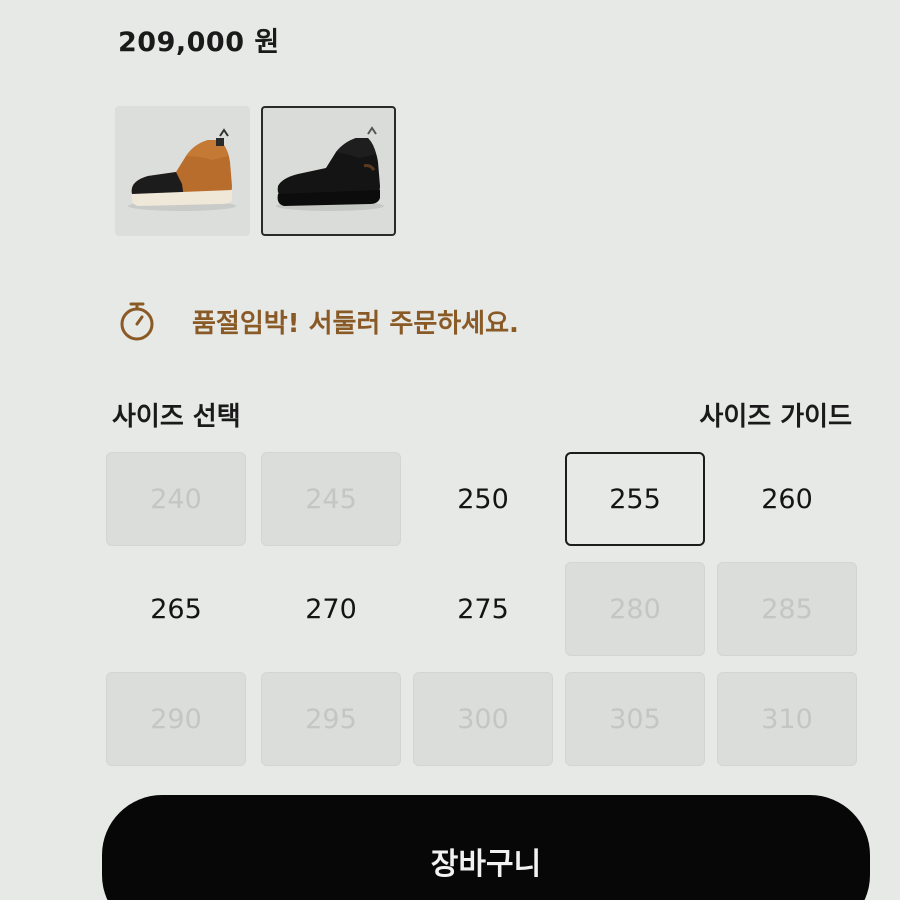 The height and width of the screenshot is (900, 900). What do you see at coordinates (787, 609) in the screenshot?
I see `size-option-285: 285` at bounding box center [787, 609].